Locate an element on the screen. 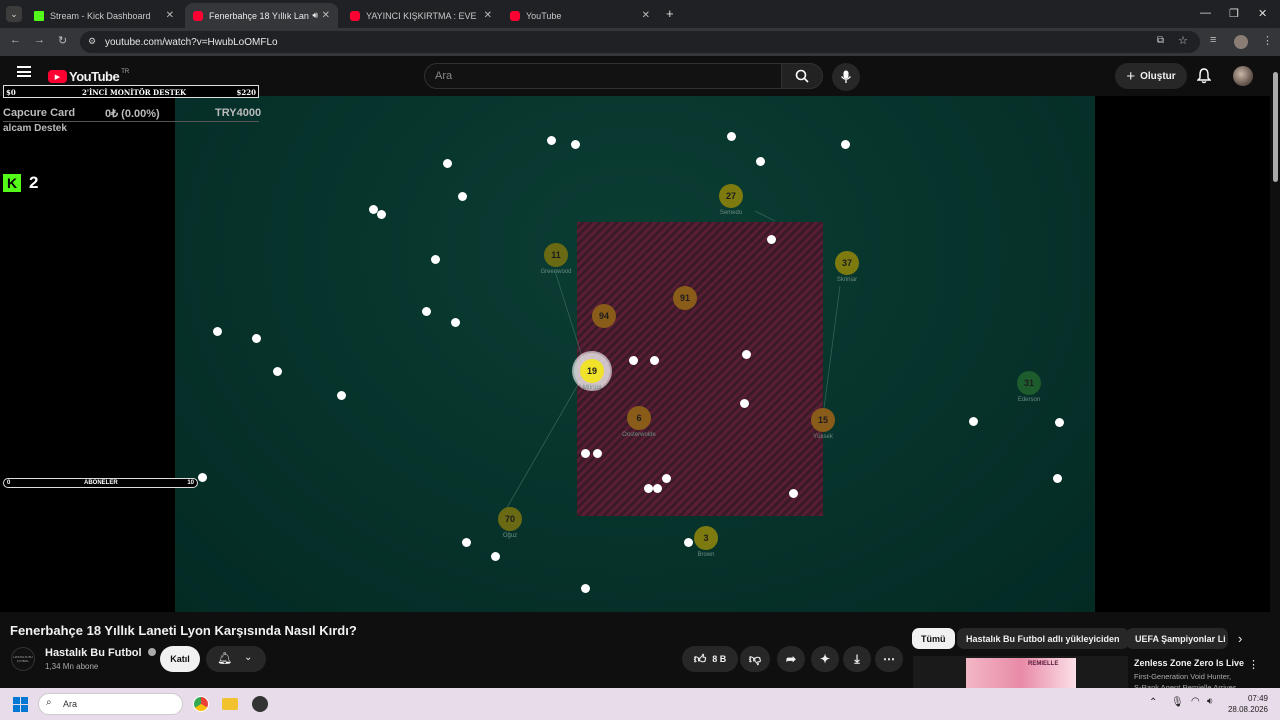  join-button: Katıl is located at coordinates (180, 659).